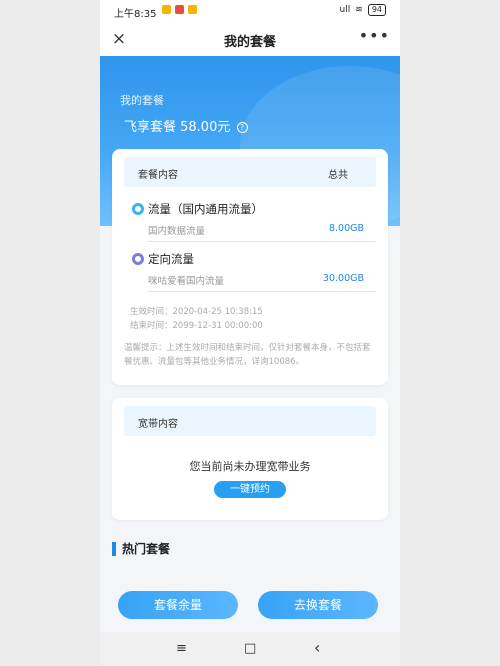 Image resolution: width=500 pixels, height=666 pixels. Describe the element at coordinates (158, 175) in the screenshot. I see `package-header-left: 套餐内容` at that location.